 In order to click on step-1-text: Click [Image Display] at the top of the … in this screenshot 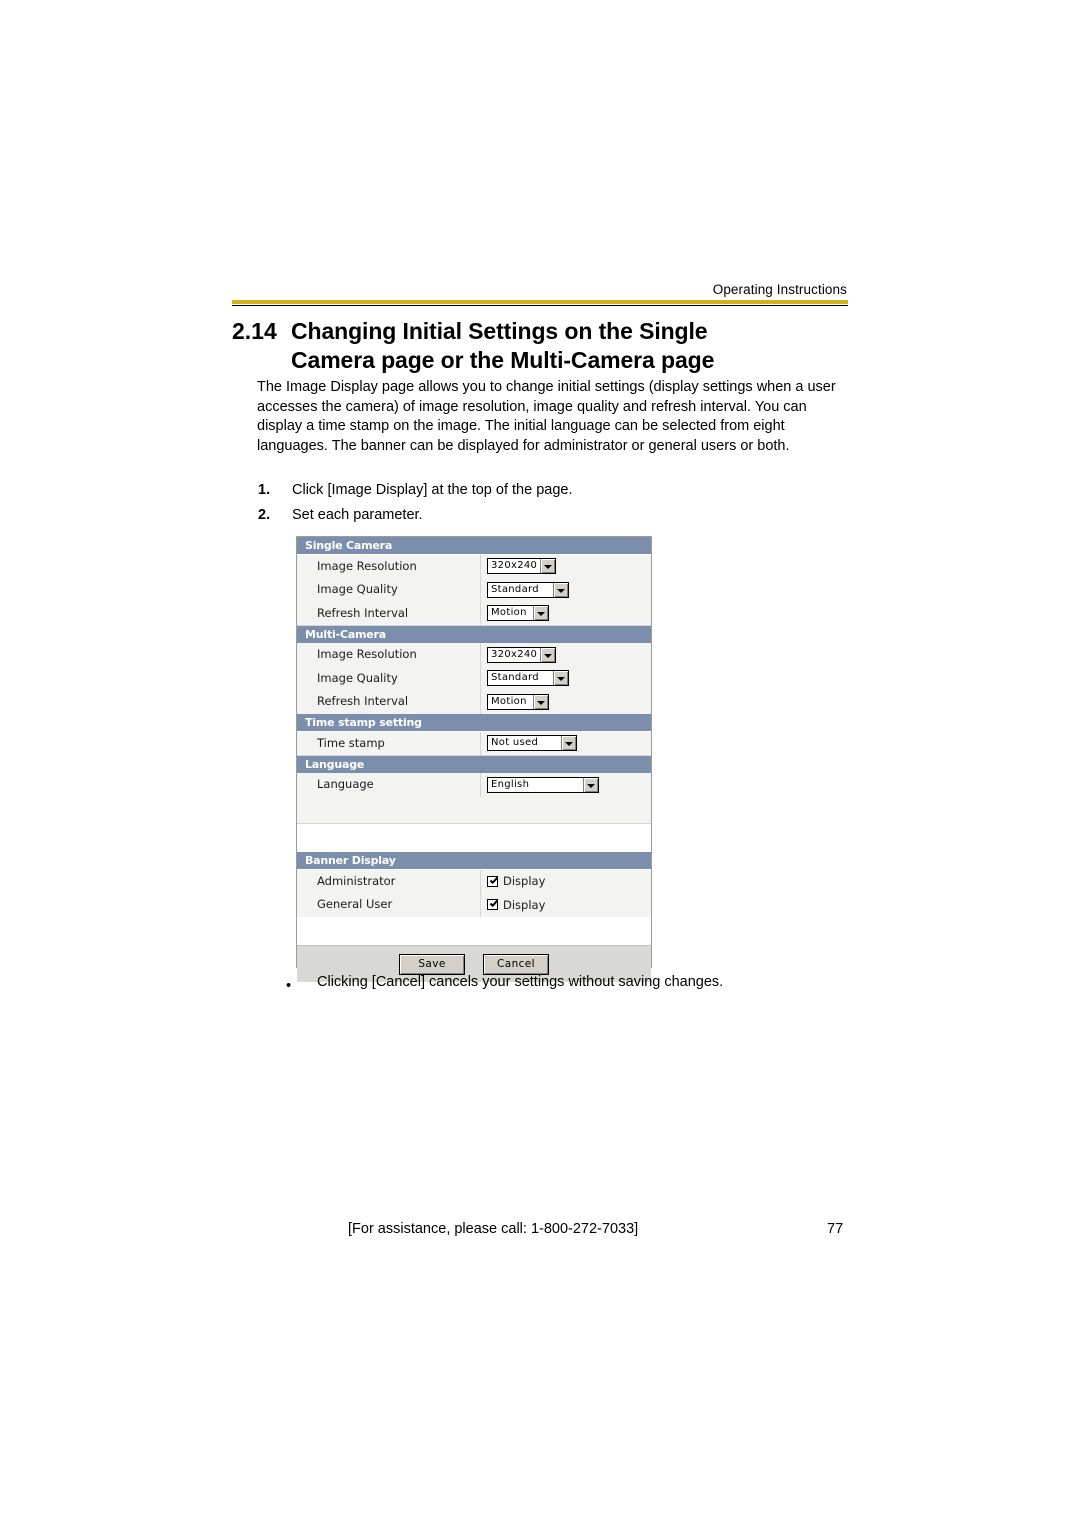, I will do `click(432, 490)`.